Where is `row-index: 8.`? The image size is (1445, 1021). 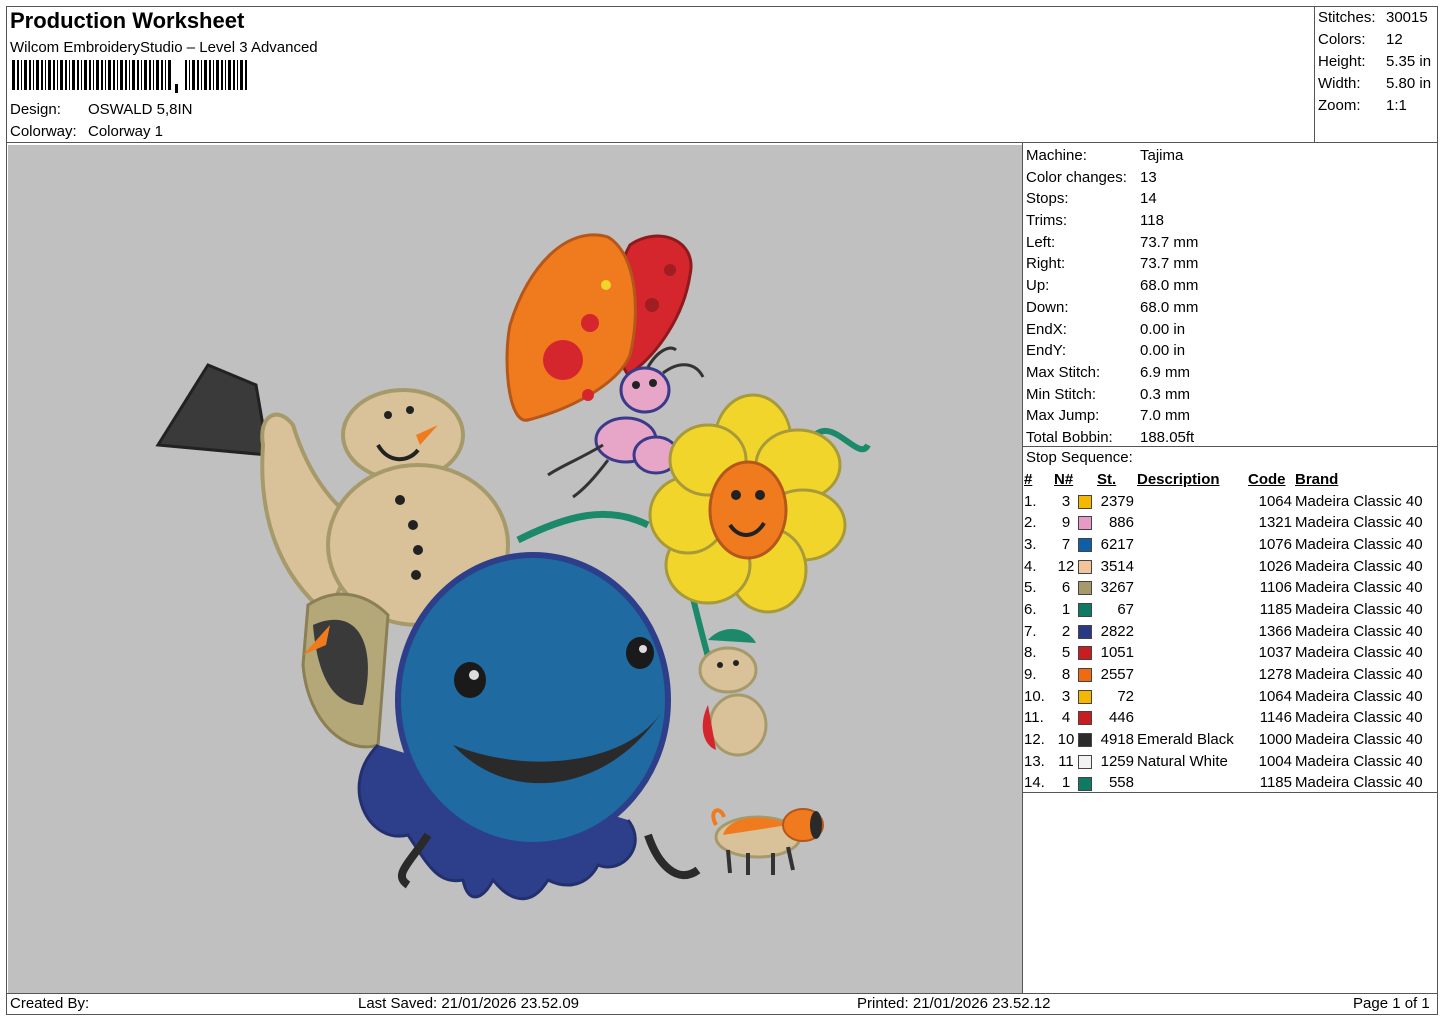 row-index: 8. is located at coordinates (1030, 653).